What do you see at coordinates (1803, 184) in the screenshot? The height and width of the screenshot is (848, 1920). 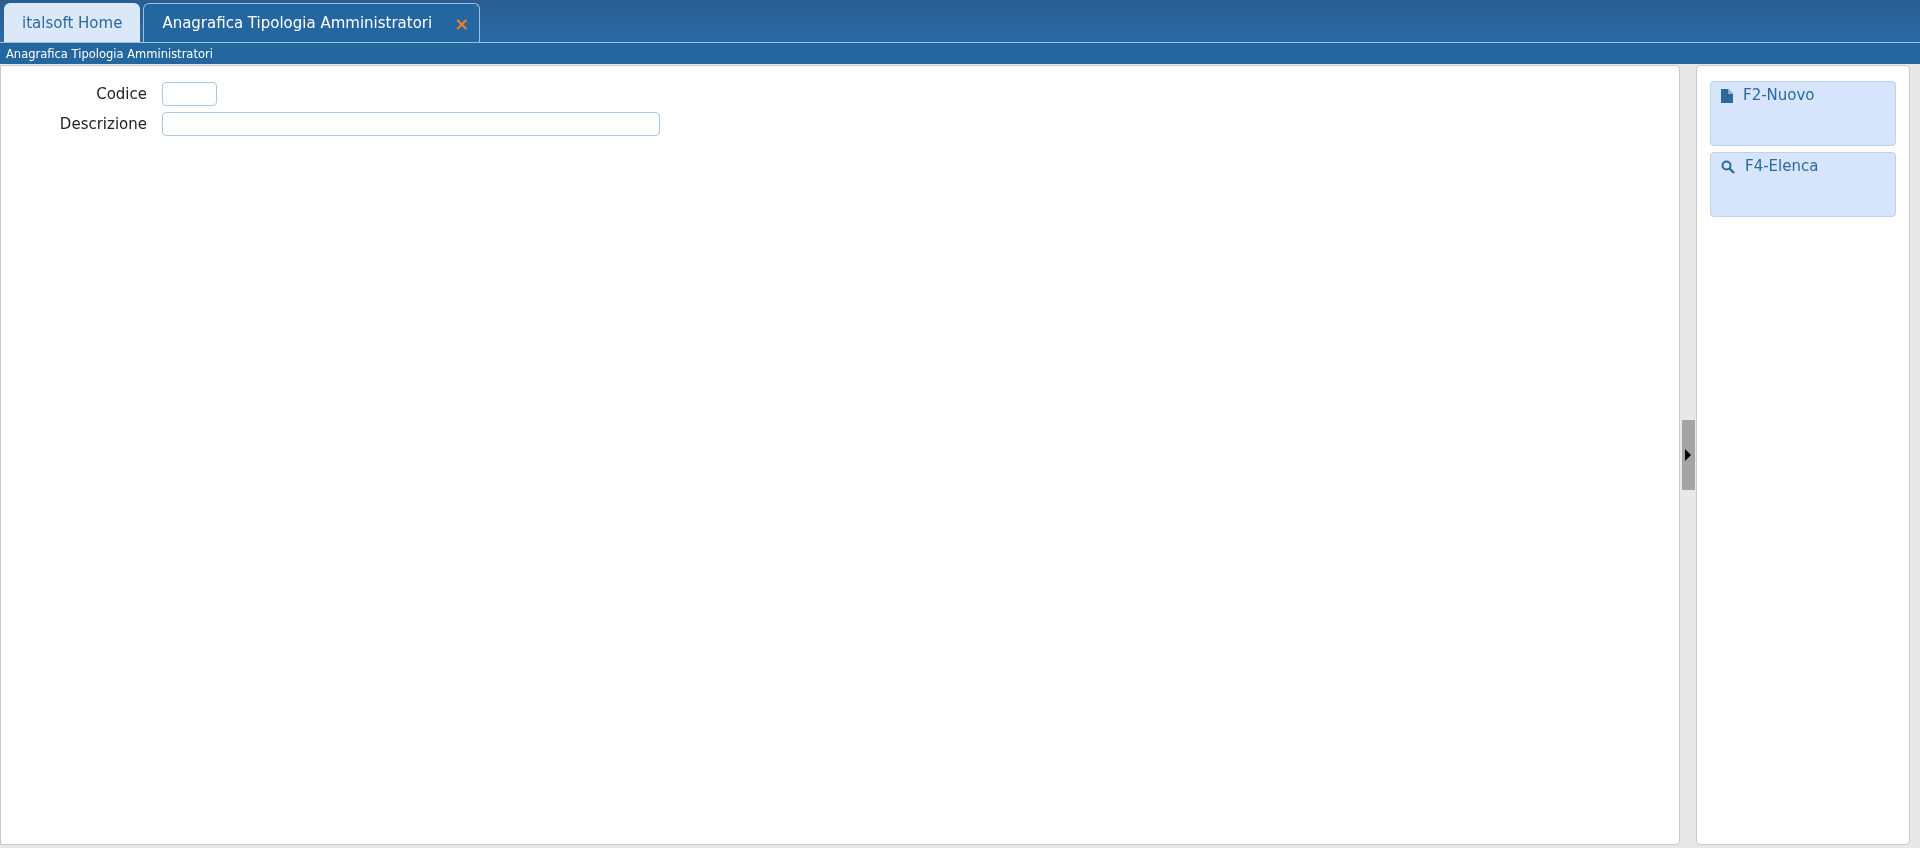 I see `action-button: F4-Elenca` at bounding box center [1803, 184].